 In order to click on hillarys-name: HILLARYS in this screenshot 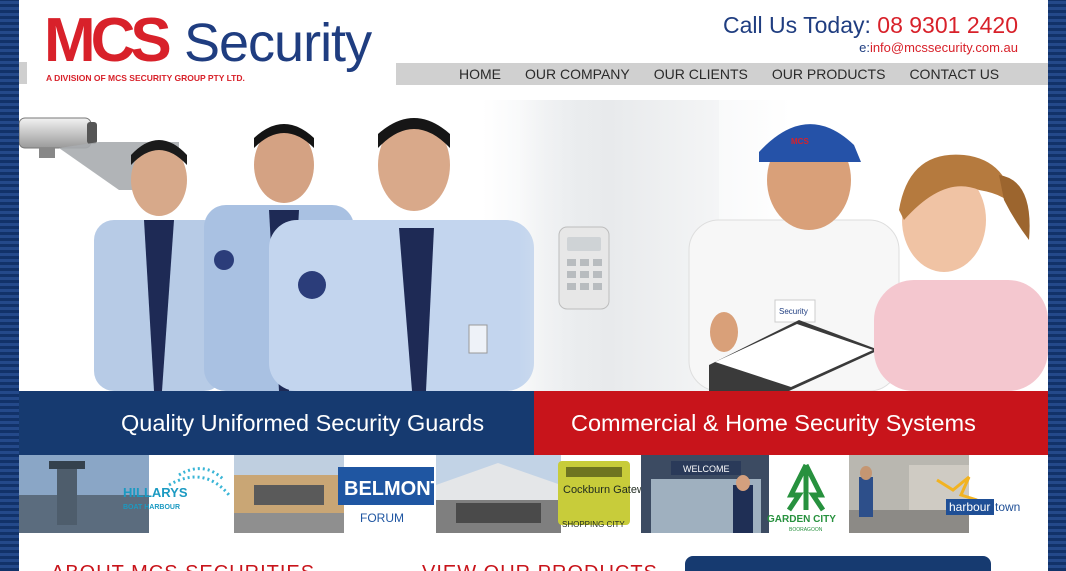, I will do `click(155, 492)`.